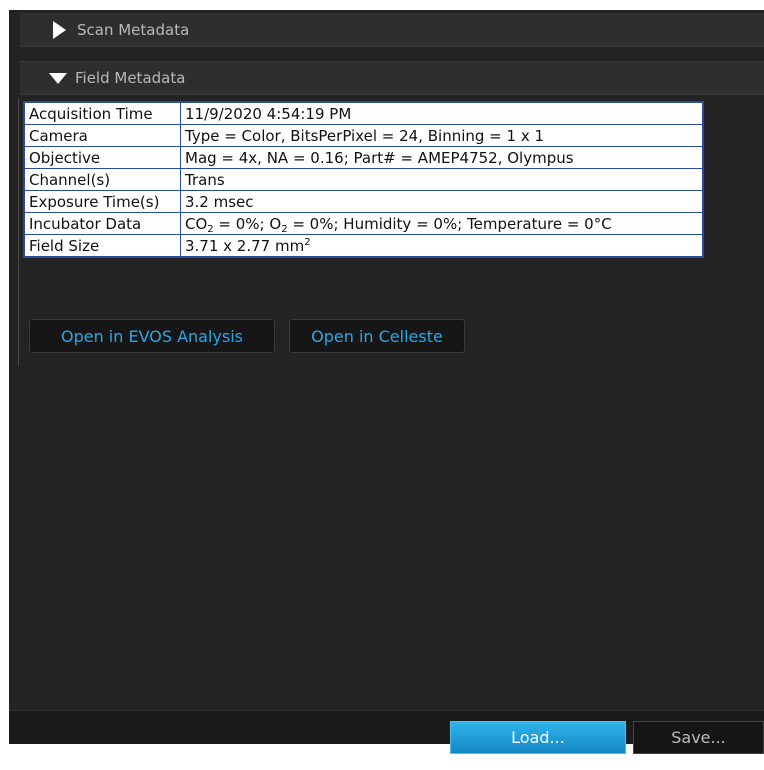  Describe the element at coordinates (102, 135) in the screenshot. I see `camera-label: Camera` at that location.